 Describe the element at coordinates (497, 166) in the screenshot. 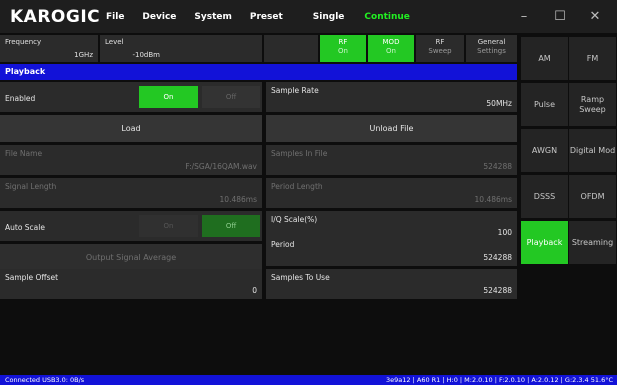

I see `samples-in-file-value: 524288` at that location.